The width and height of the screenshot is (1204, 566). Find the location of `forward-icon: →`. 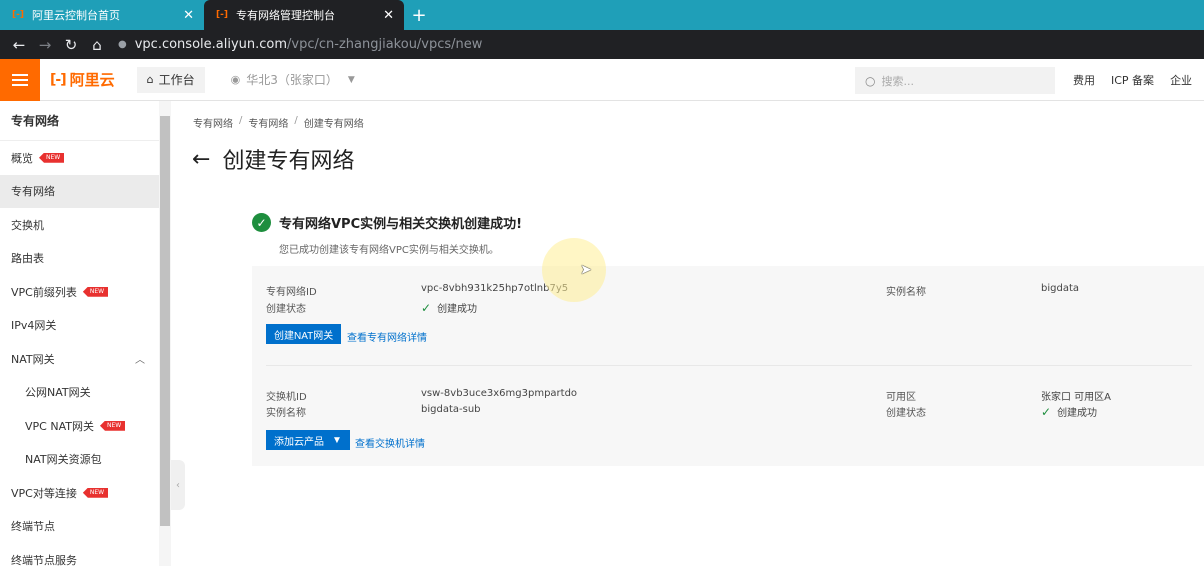

forward-icon: → is located at coordinates (45, 45).